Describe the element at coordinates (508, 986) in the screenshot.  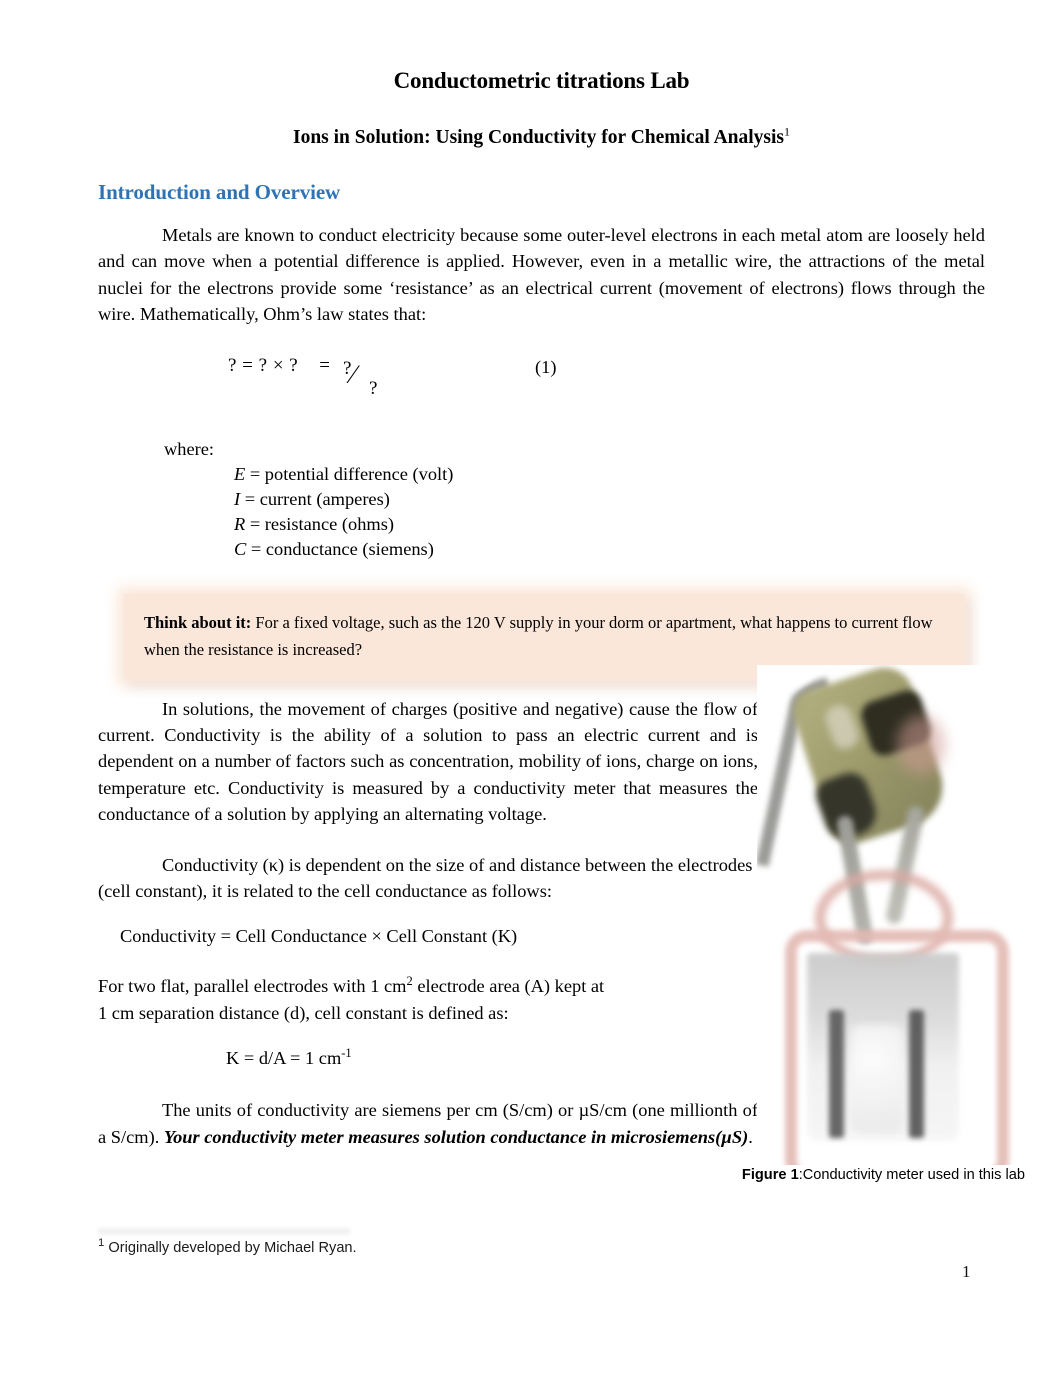
I see `electrodes-line1-b: electrode area (A) kept at` at that location.